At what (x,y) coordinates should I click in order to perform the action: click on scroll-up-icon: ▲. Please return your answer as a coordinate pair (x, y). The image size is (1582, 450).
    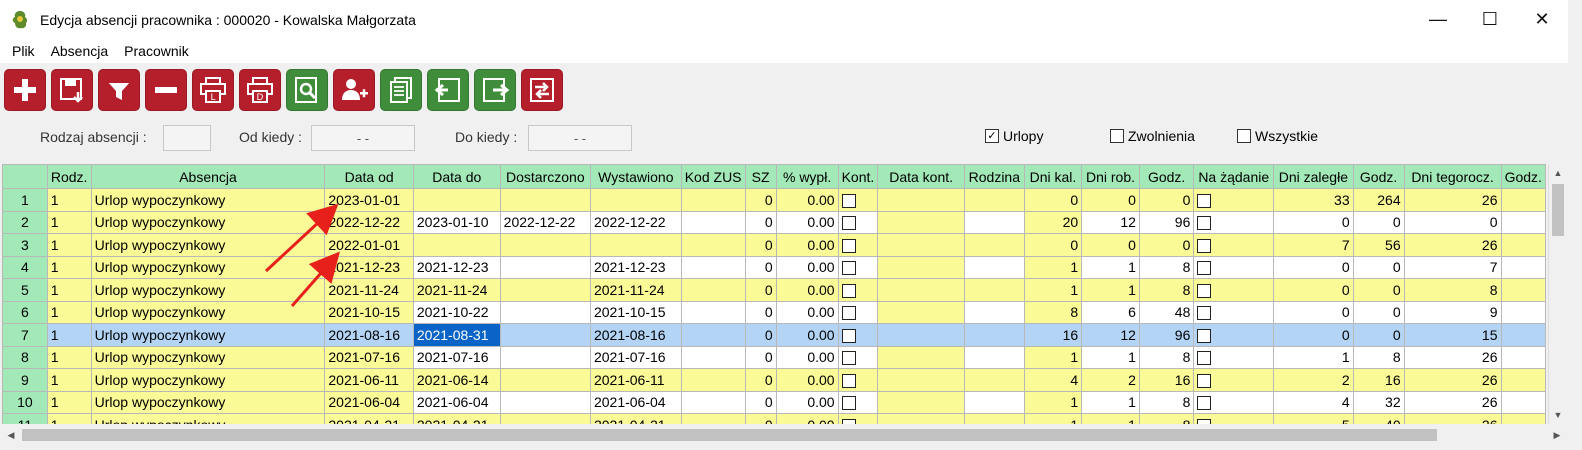
    Looking at the image, I should click on (1558, 173).